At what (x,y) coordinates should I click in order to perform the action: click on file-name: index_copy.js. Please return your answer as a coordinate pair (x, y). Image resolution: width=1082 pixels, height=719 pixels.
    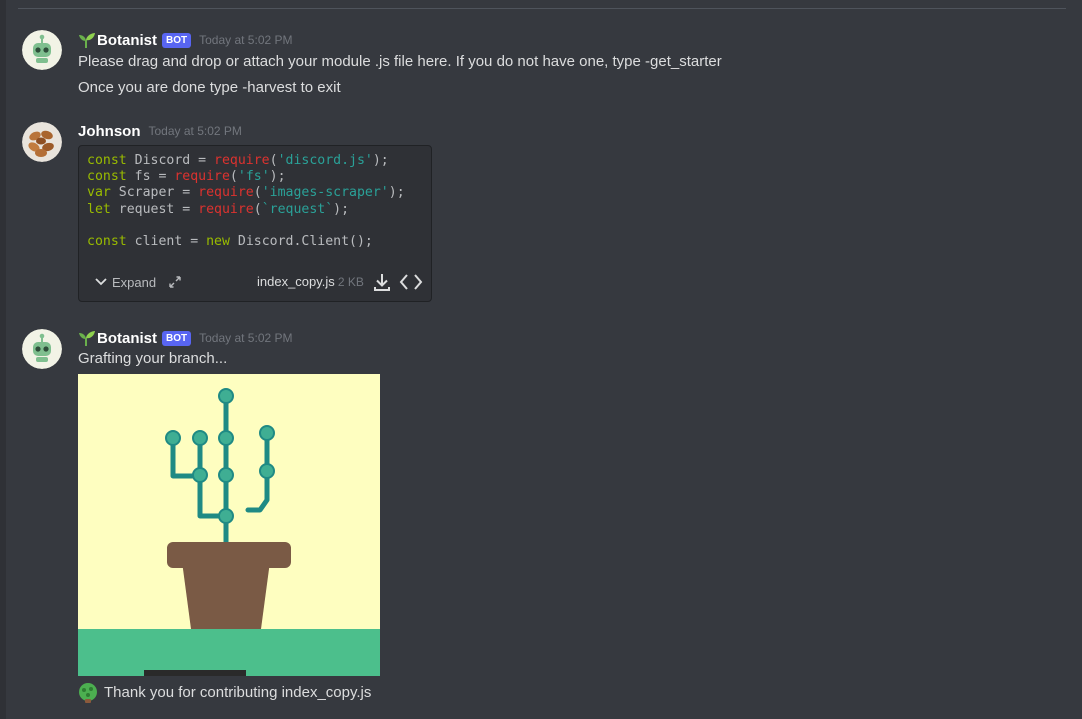
    Looking at the image, I should click on (296, 281).